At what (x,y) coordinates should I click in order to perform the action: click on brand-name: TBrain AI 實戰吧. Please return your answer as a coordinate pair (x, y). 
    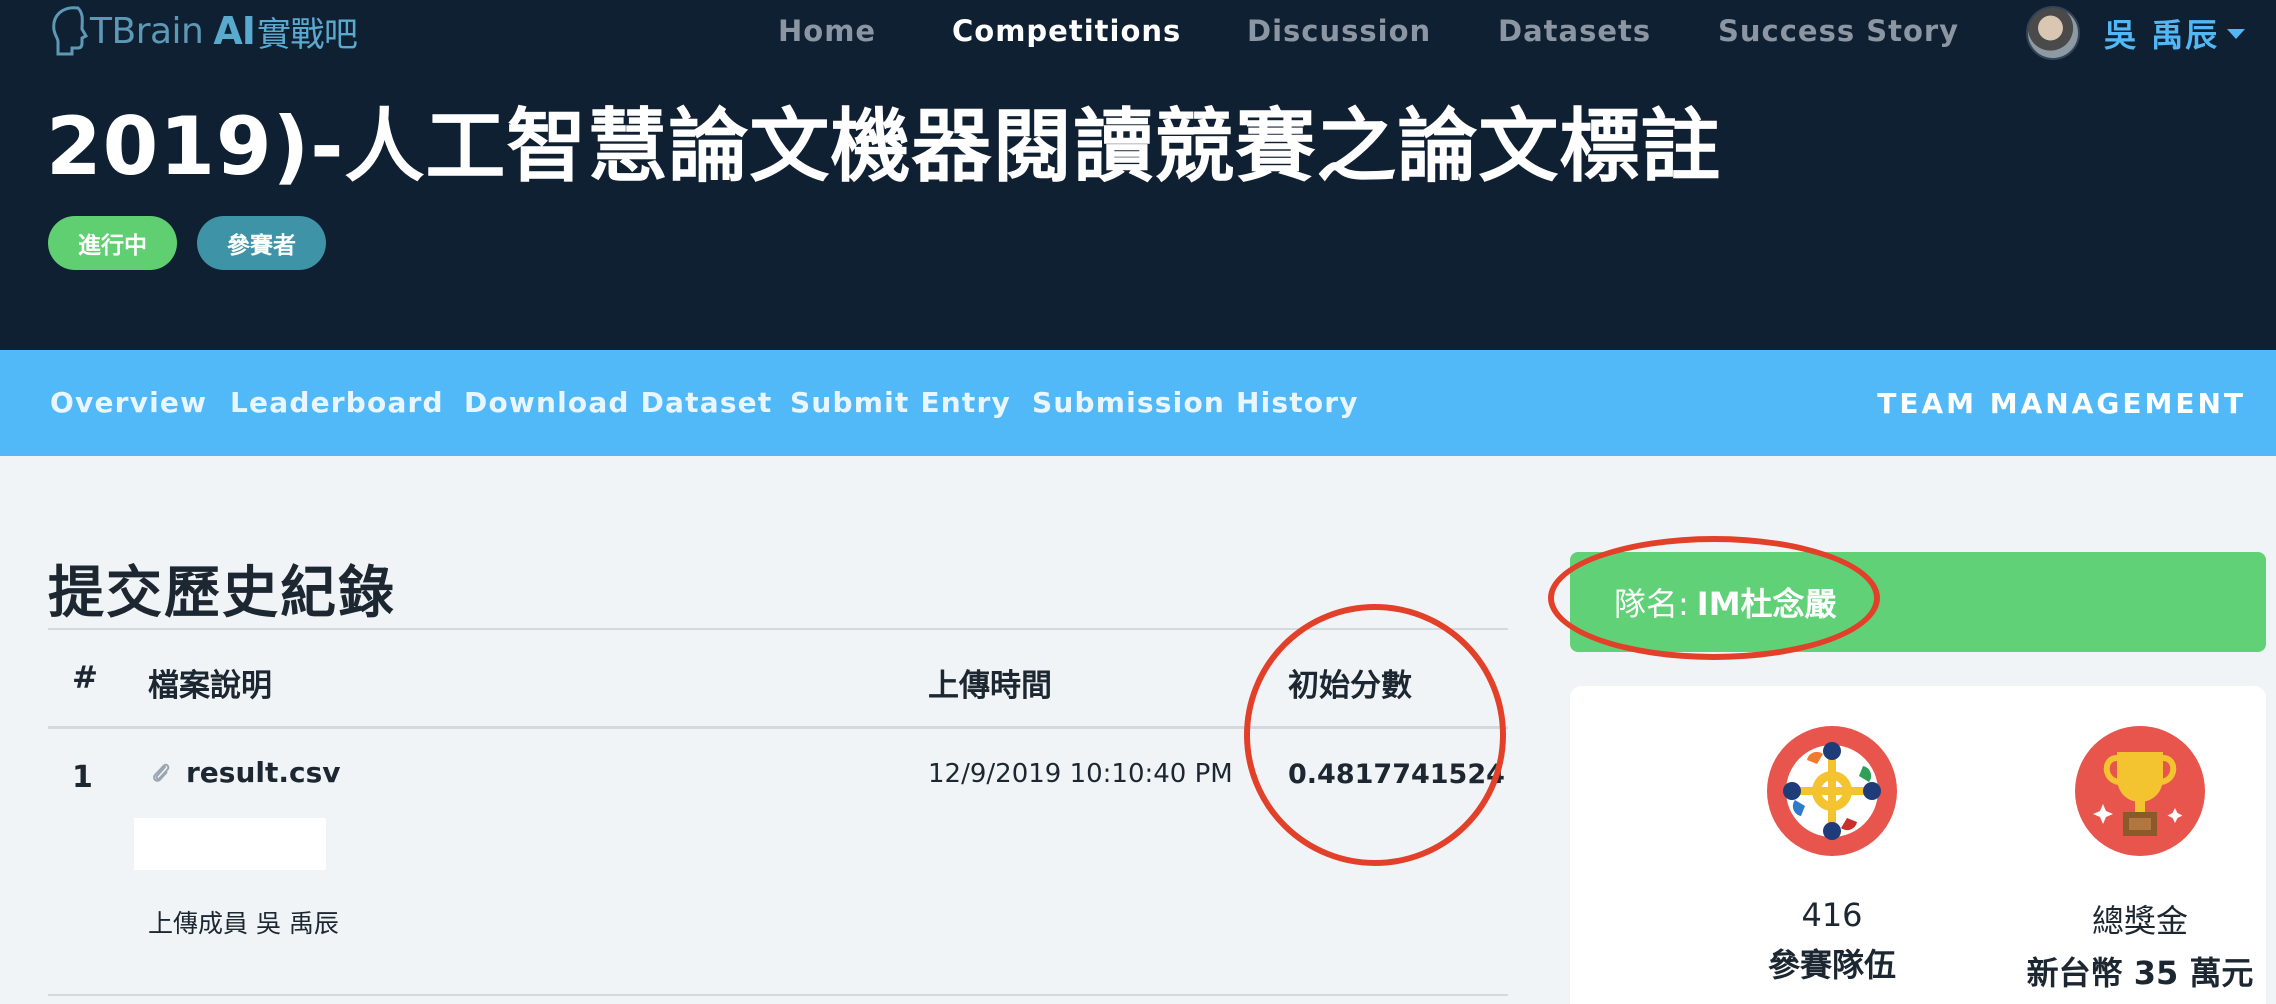
    Looking at the image, I should click on (224, 31).